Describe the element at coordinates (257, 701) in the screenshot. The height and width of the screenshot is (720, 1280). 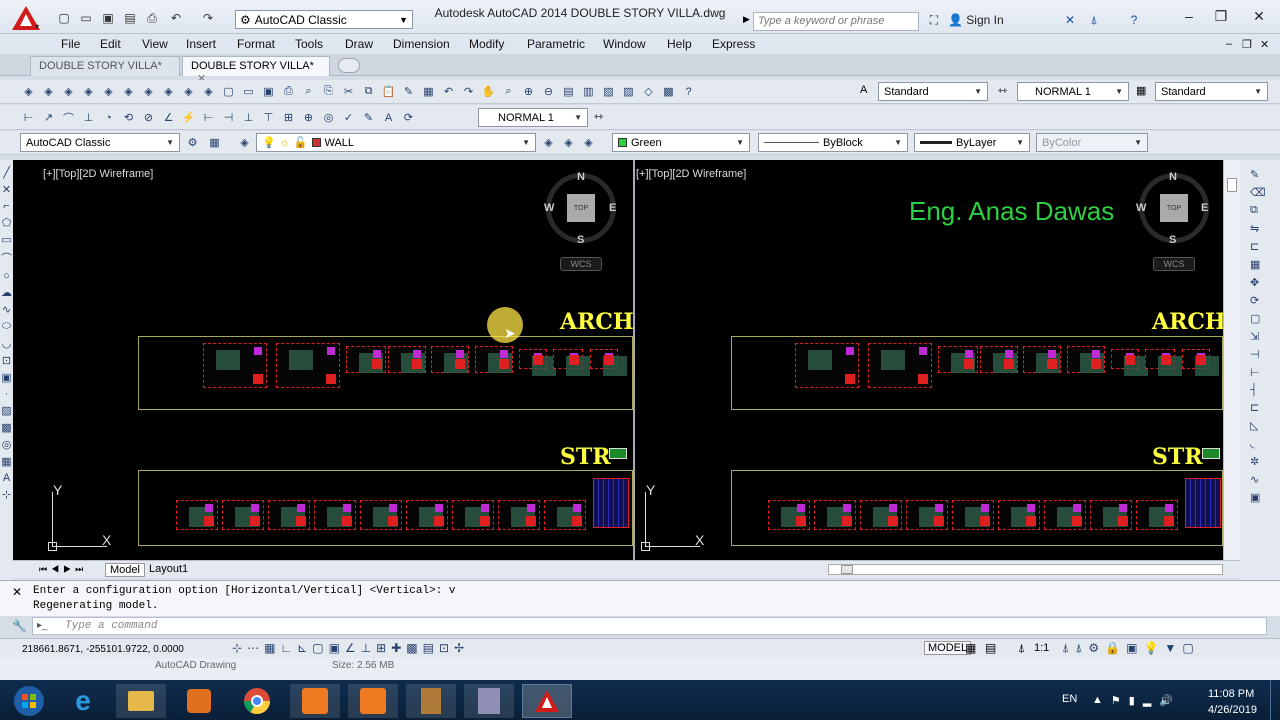
I see `chrome-icon` at that location.